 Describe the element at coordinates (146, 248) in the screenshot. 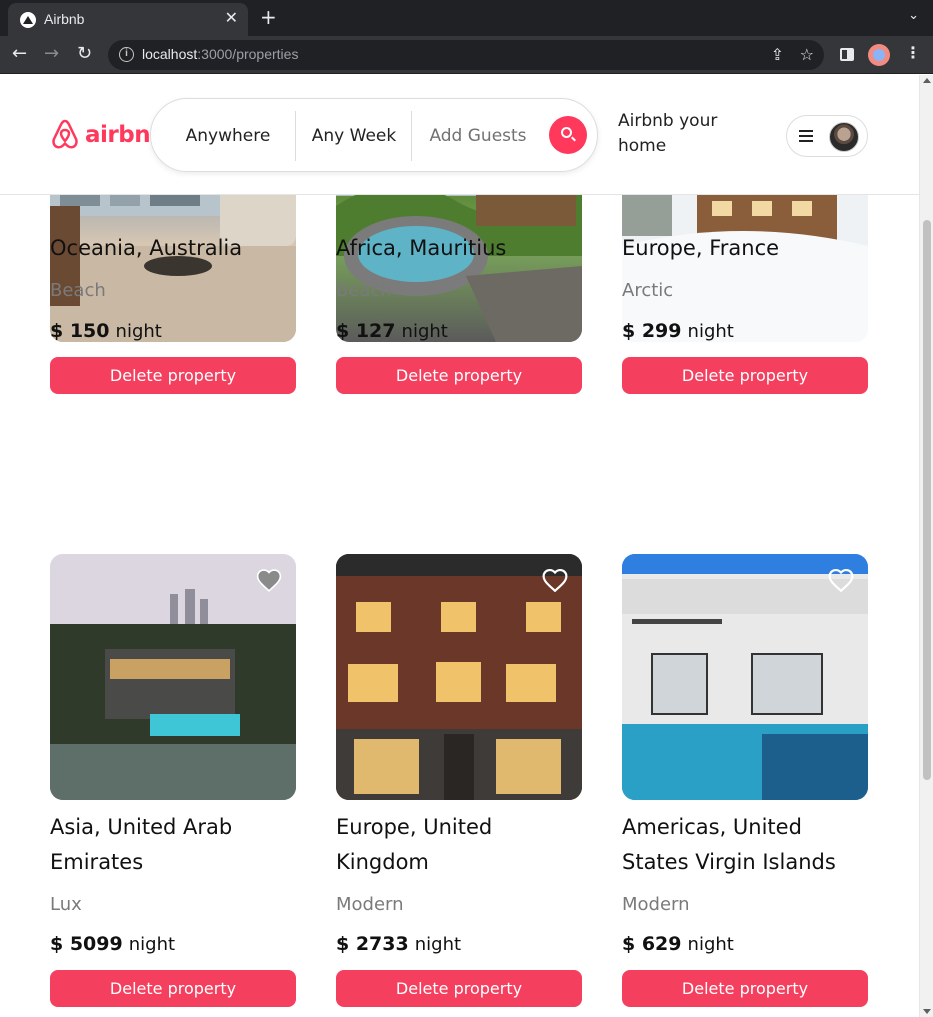

I see `property-title: Oceania, Australia` at that location.